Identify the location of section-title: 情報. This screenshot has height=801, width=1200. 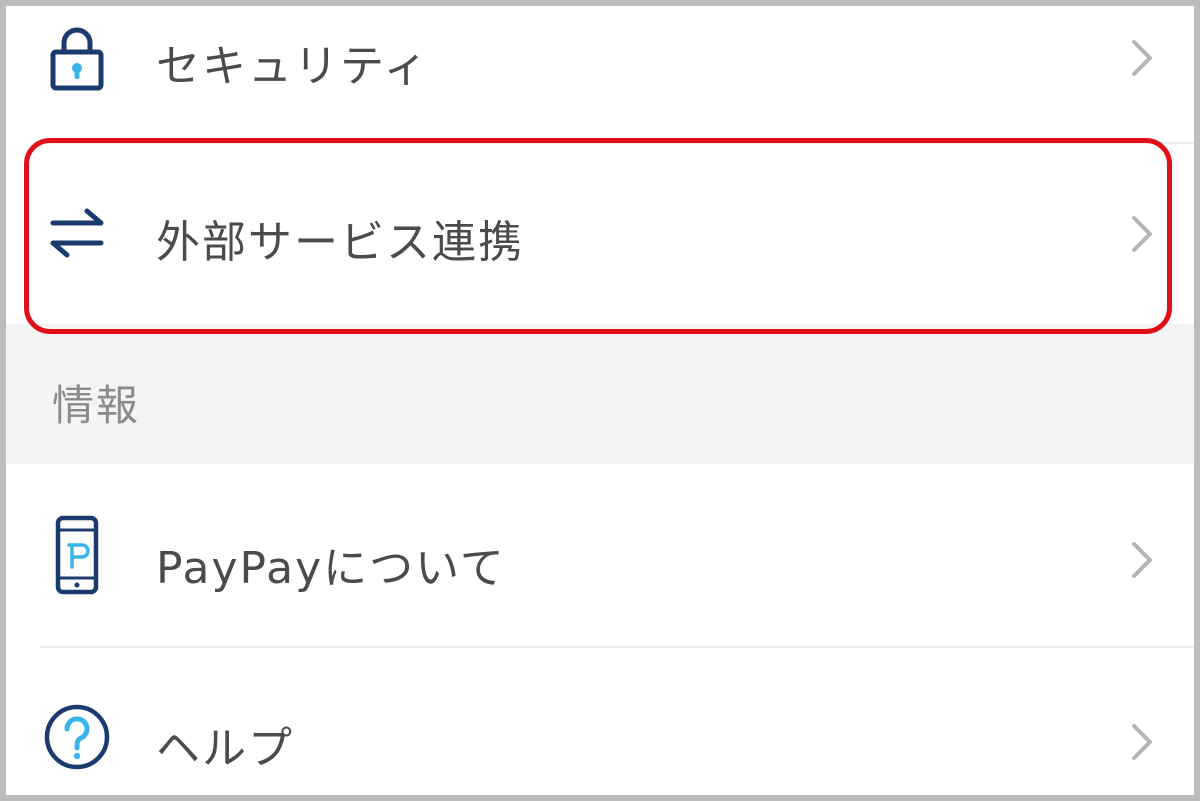
(96, 405).